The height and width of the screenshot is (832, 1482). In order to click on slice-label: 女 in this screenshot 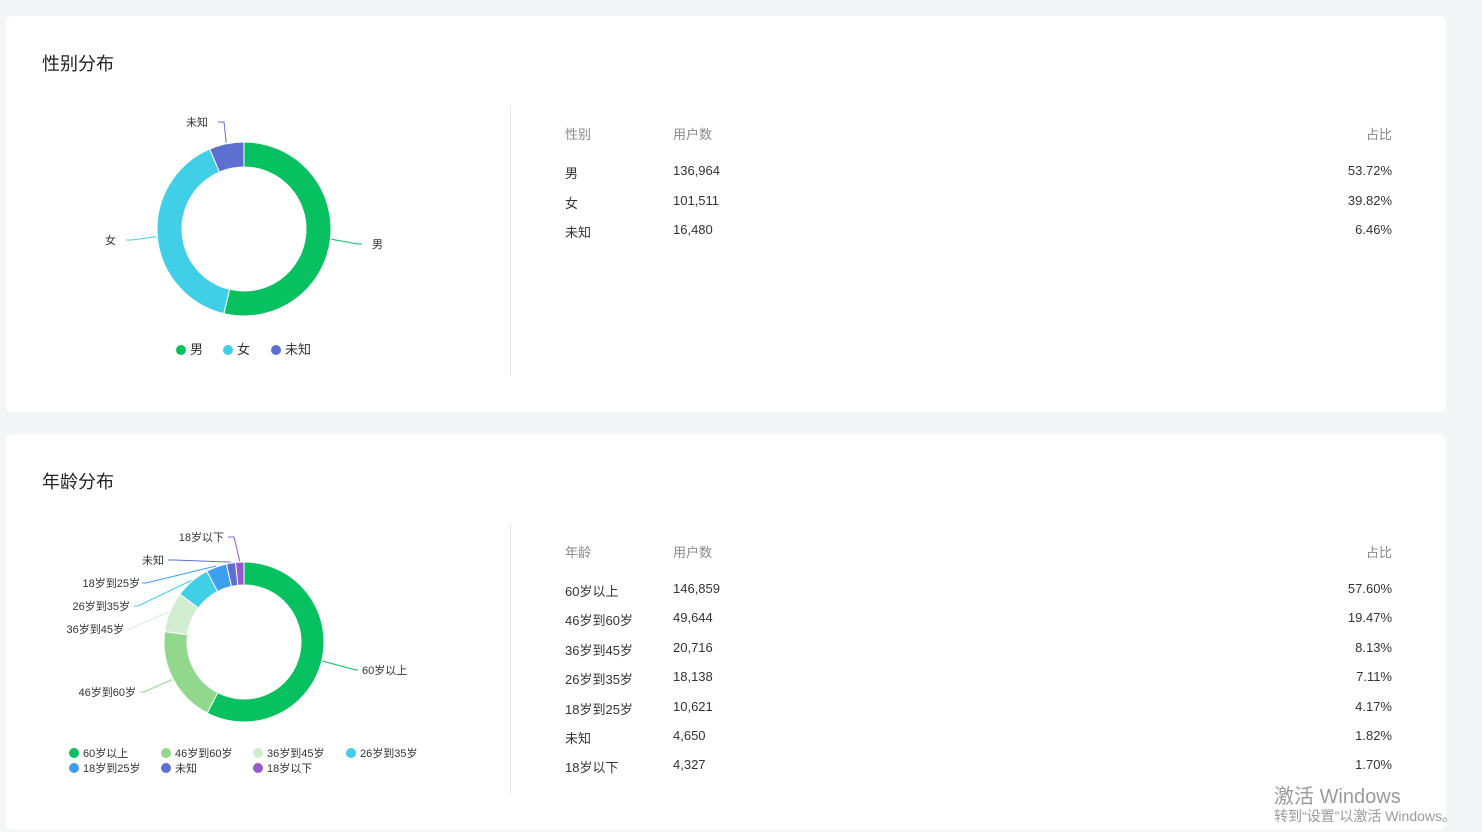, I will do `click(110, 240)`.